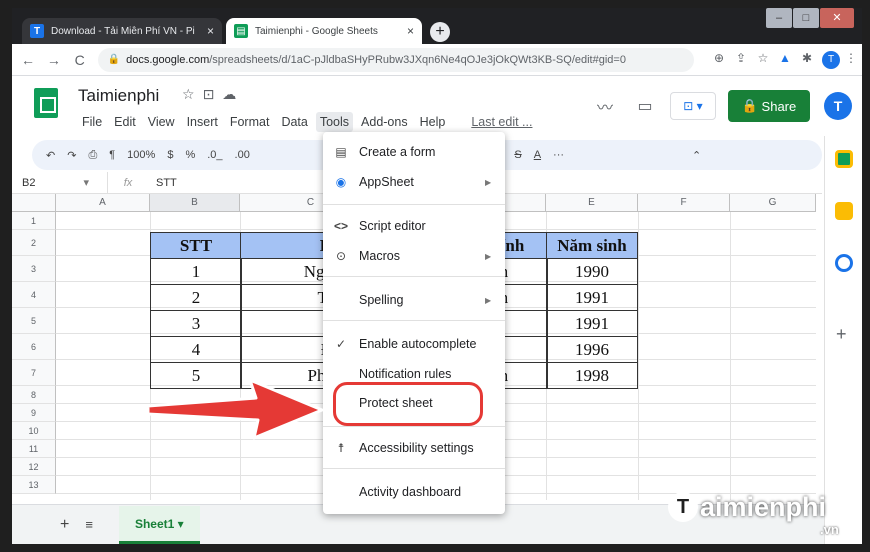  What do you see at coordinates (592, 375) in the screenshot?
I see `birthyear-cell: 1998` at bounding box center [592, 375].